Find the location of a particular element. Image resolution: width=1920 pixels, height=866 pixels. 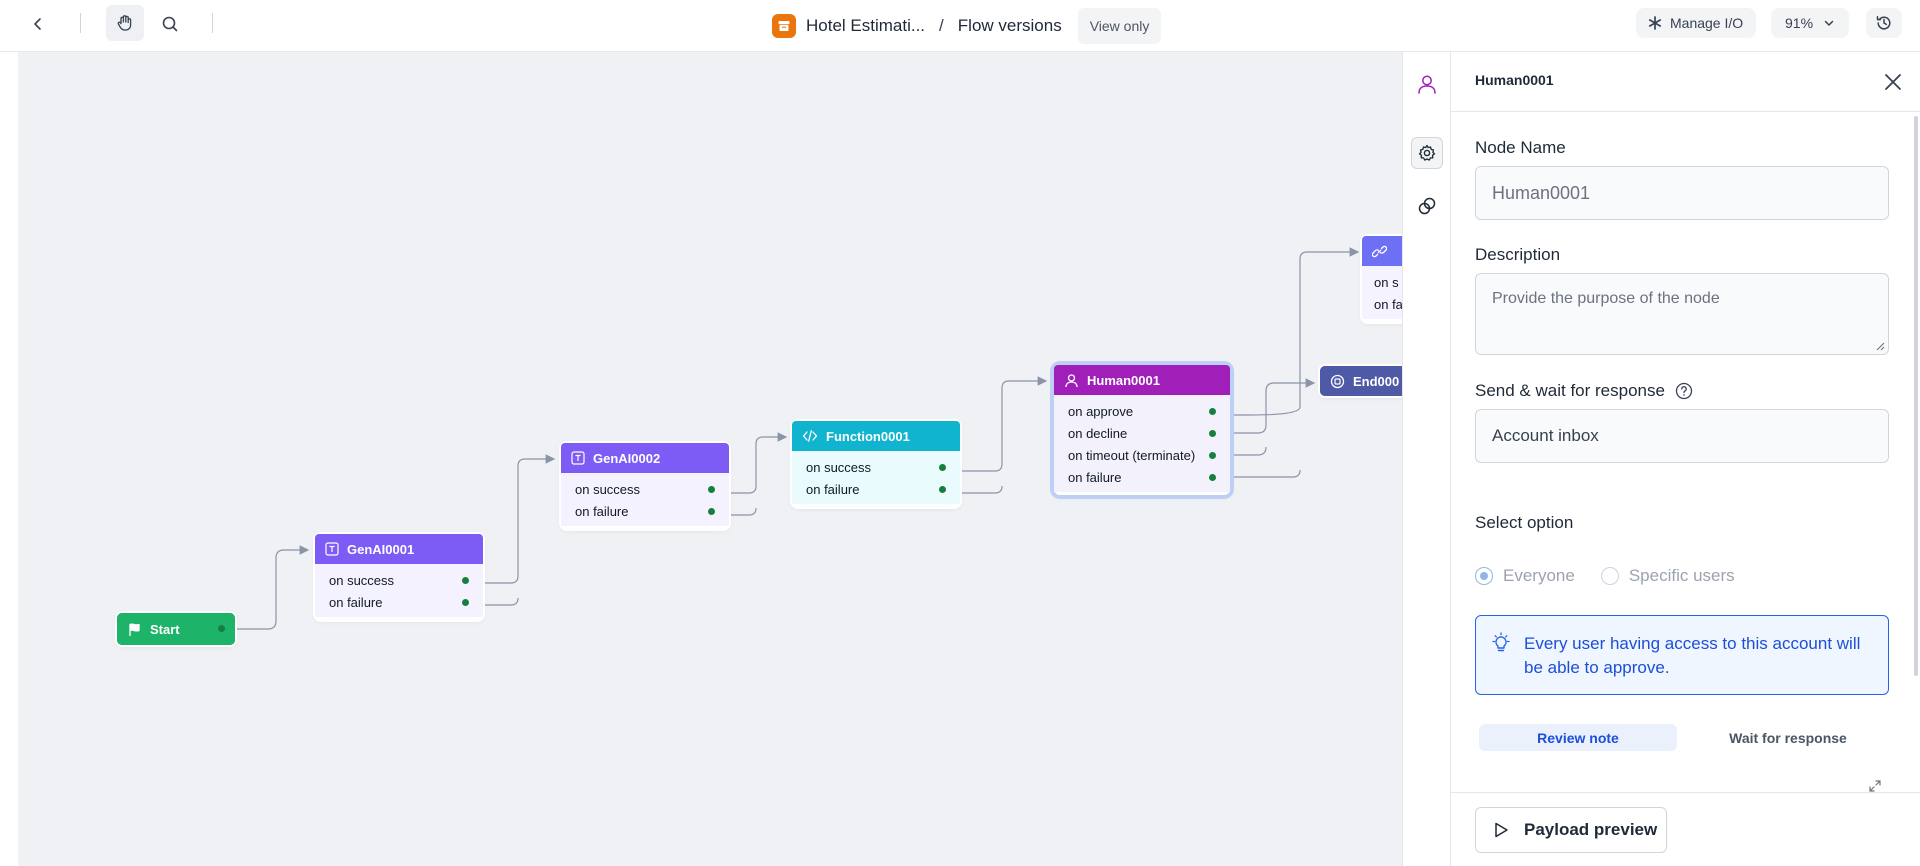

back-button is located at coordinates (38, 24).